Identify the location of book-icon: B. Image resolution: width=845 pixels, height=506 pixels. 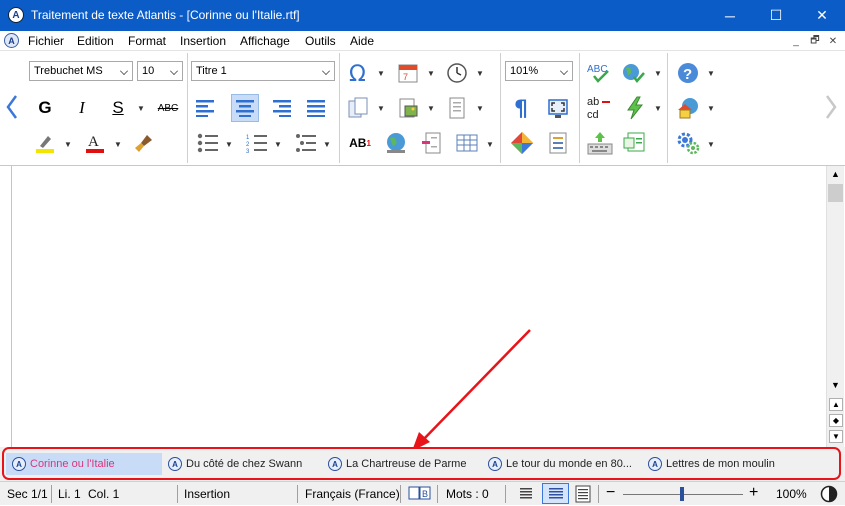
(420, 494).